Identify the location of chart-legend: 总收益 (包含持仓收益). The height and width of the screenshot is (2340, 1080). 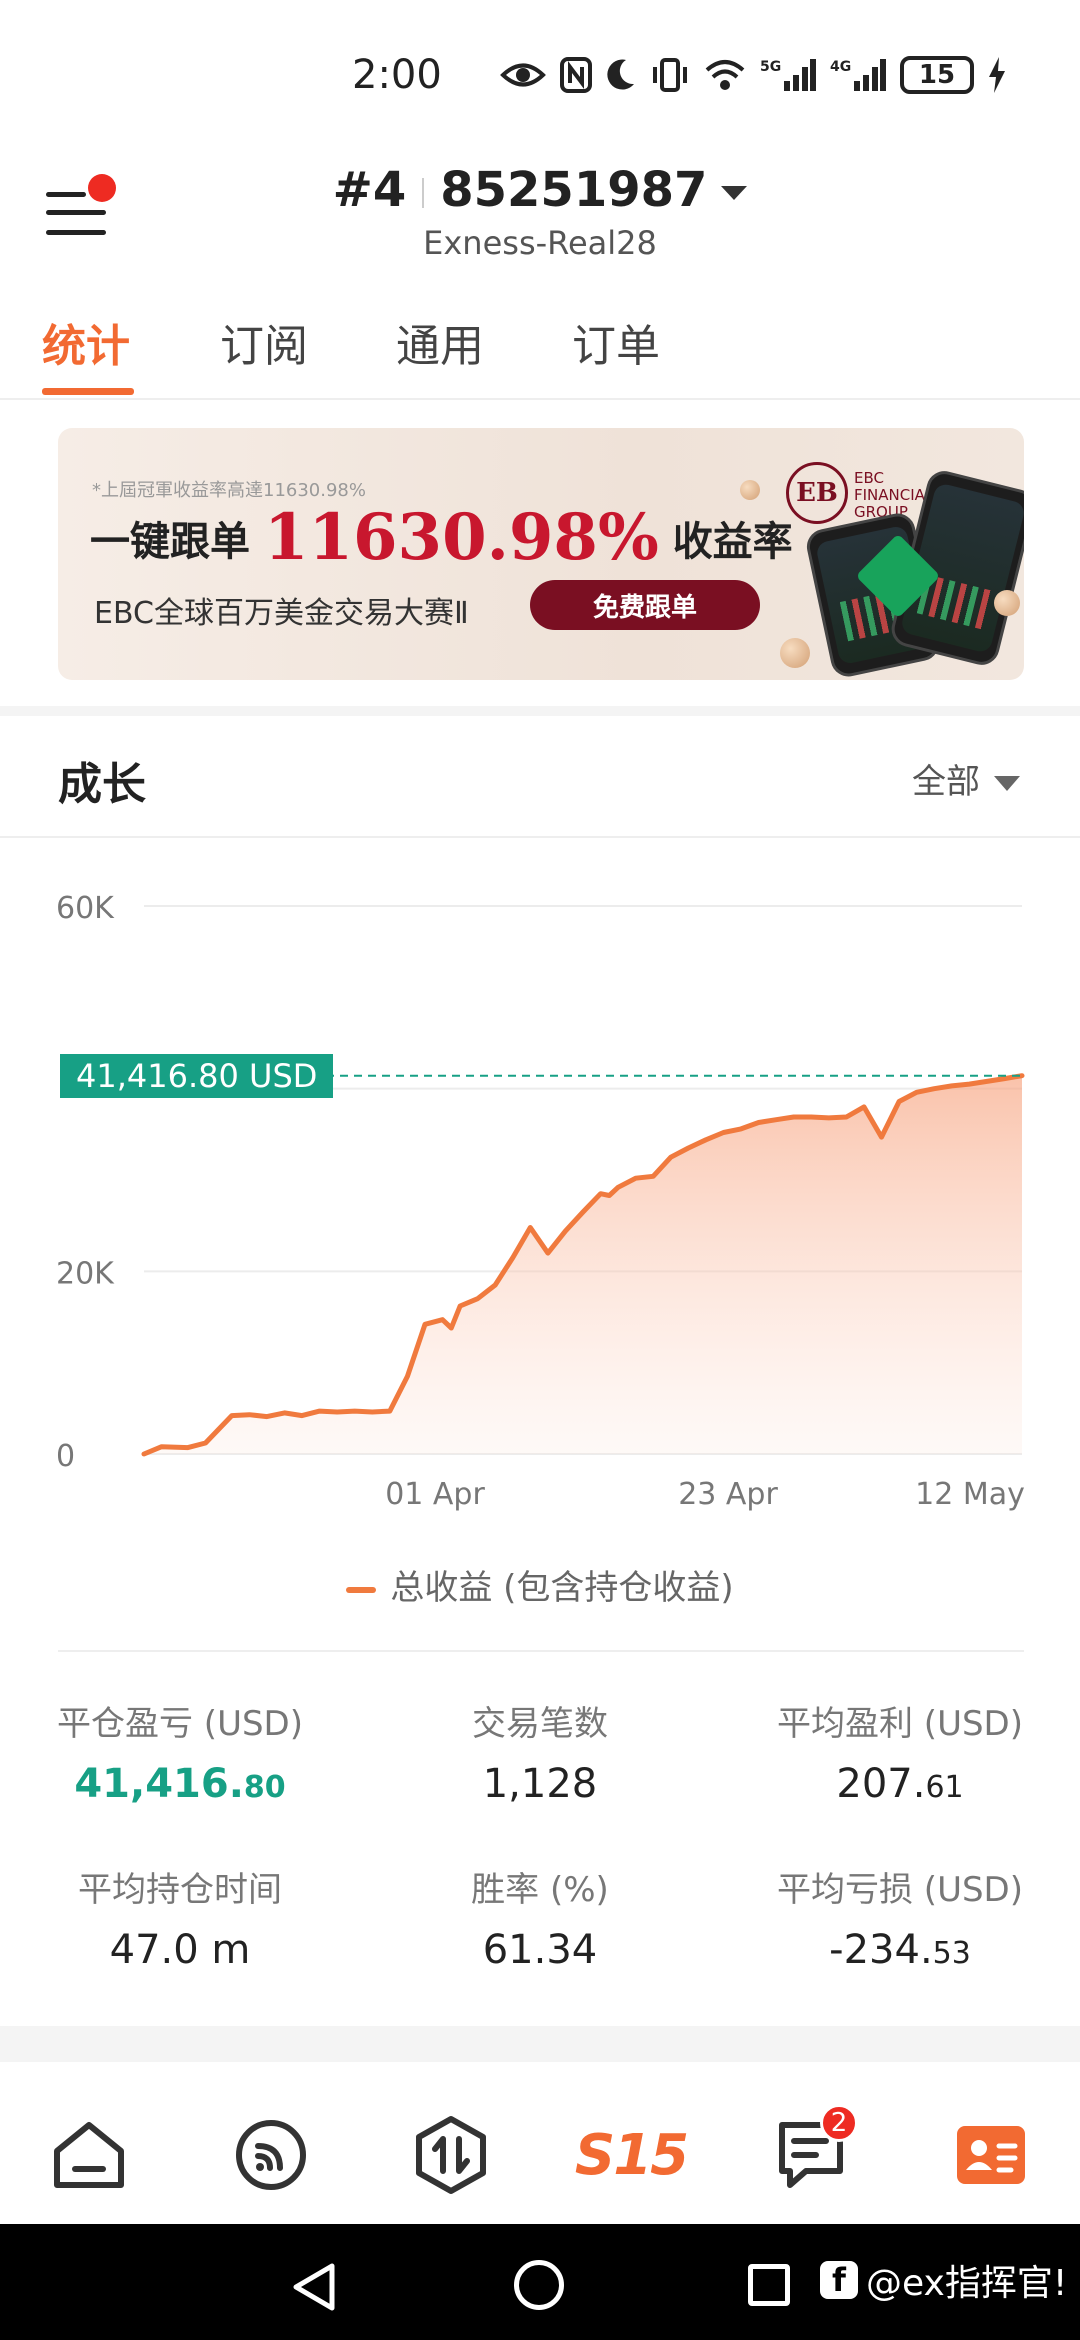
(540, 1584).